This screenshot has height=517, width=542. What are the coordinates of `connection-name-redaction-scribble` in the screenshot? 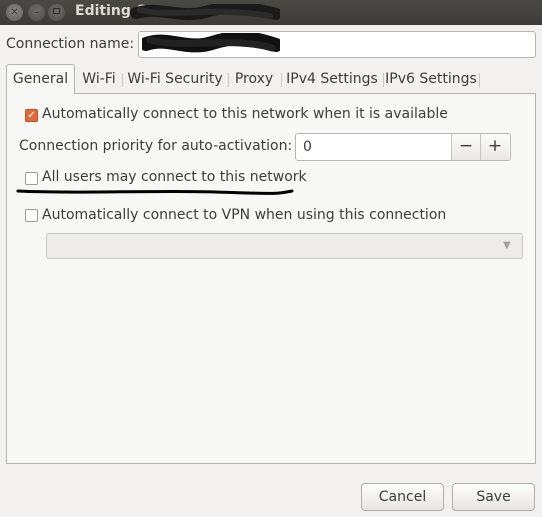 It's located at (211, 43).